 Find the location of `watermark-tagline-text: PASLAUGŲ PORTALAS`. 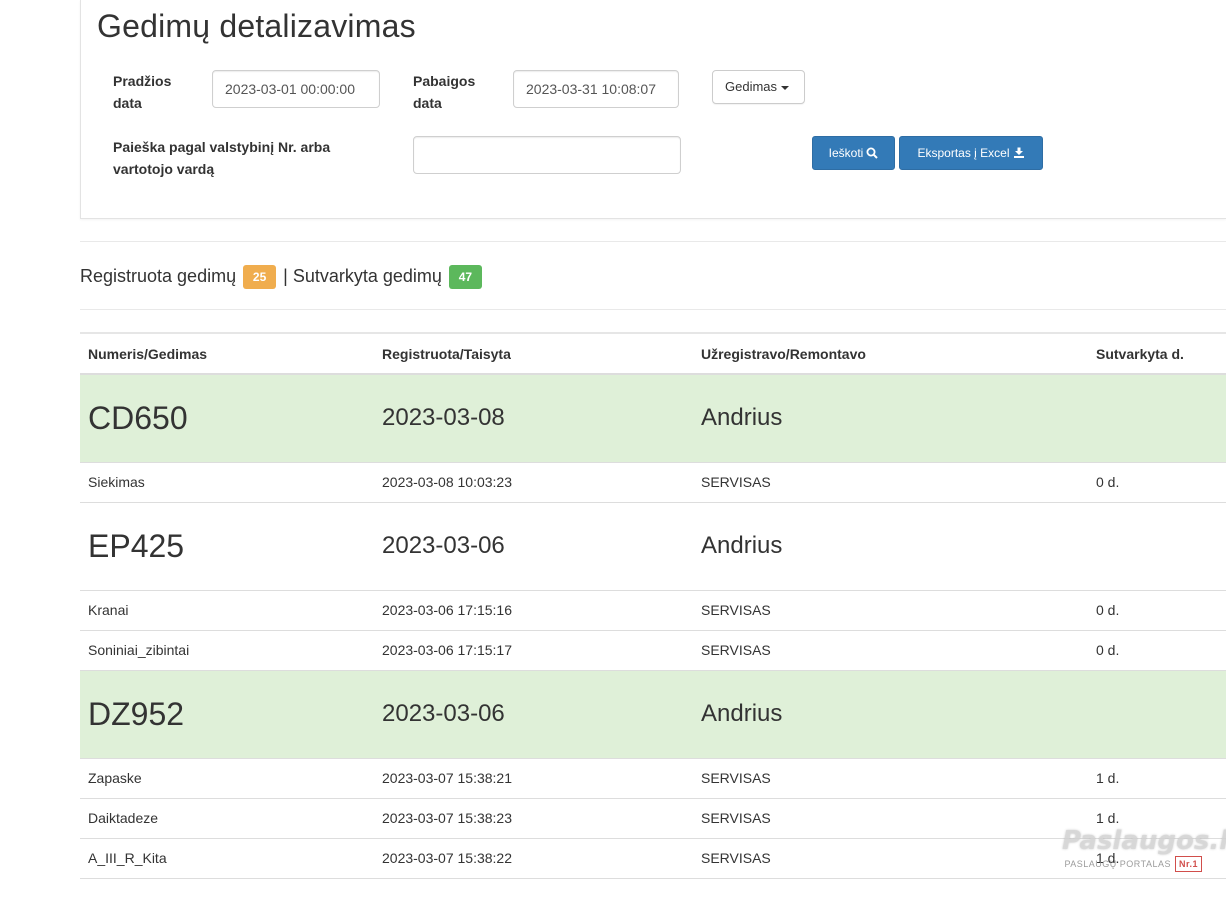

watermark-tagline-text: PASLAUGŲ PORTALAS is located at coordinates (1117, 864).